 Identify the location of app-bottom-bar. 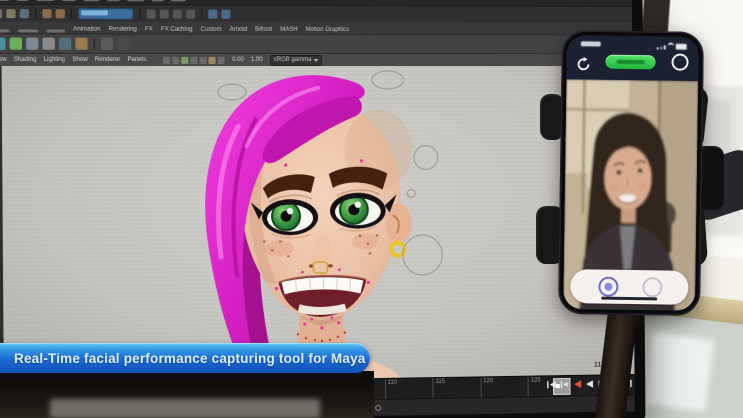
(629, 287).